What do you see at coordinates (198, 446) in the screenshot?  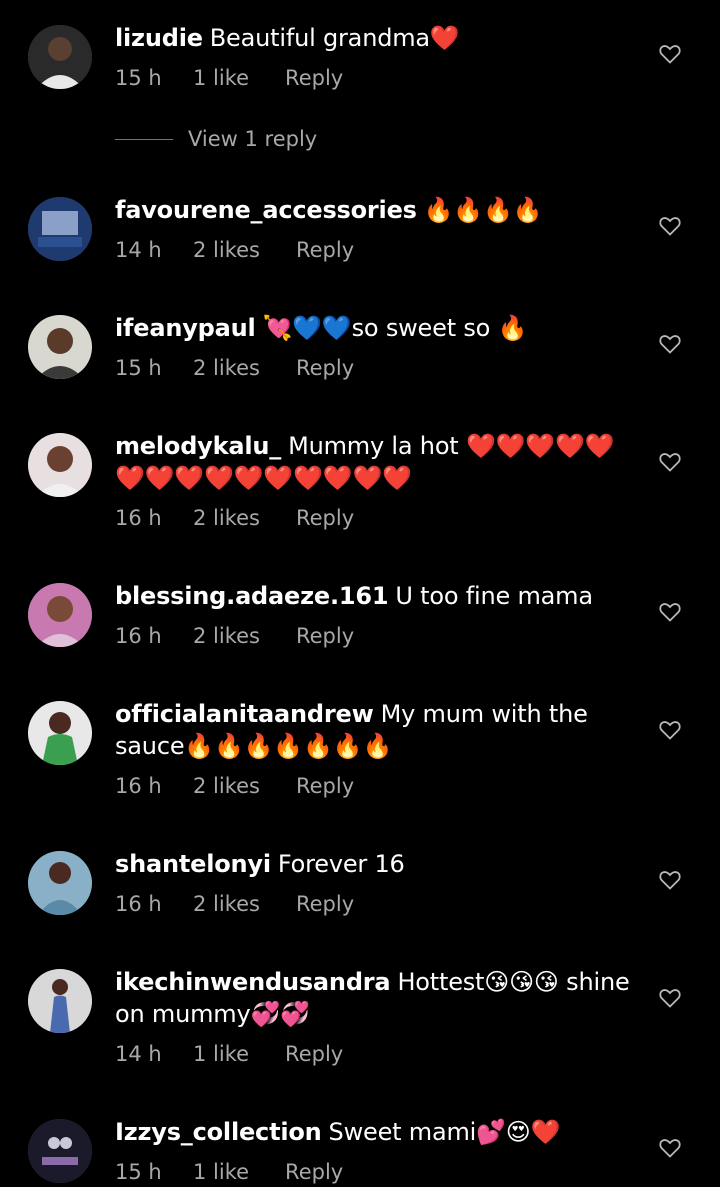 I see `username: melodykalu_` at bounding box center [198, 446].